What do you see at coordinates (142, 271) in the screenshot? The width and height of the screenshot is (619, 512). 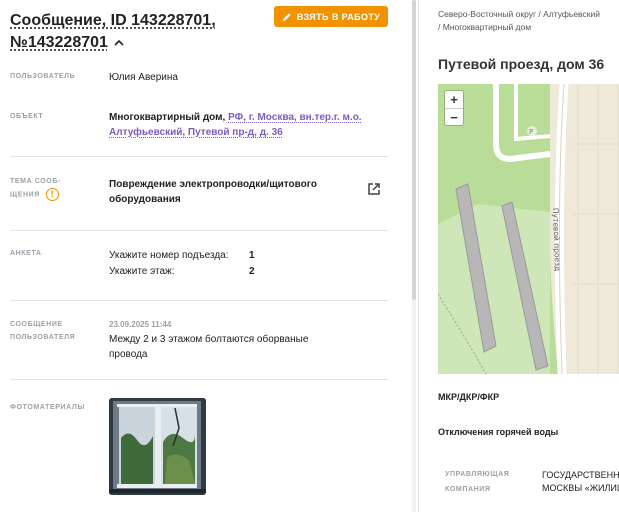 I see `survey-question: Укажите этаж:` at bounding box center [142, 271].